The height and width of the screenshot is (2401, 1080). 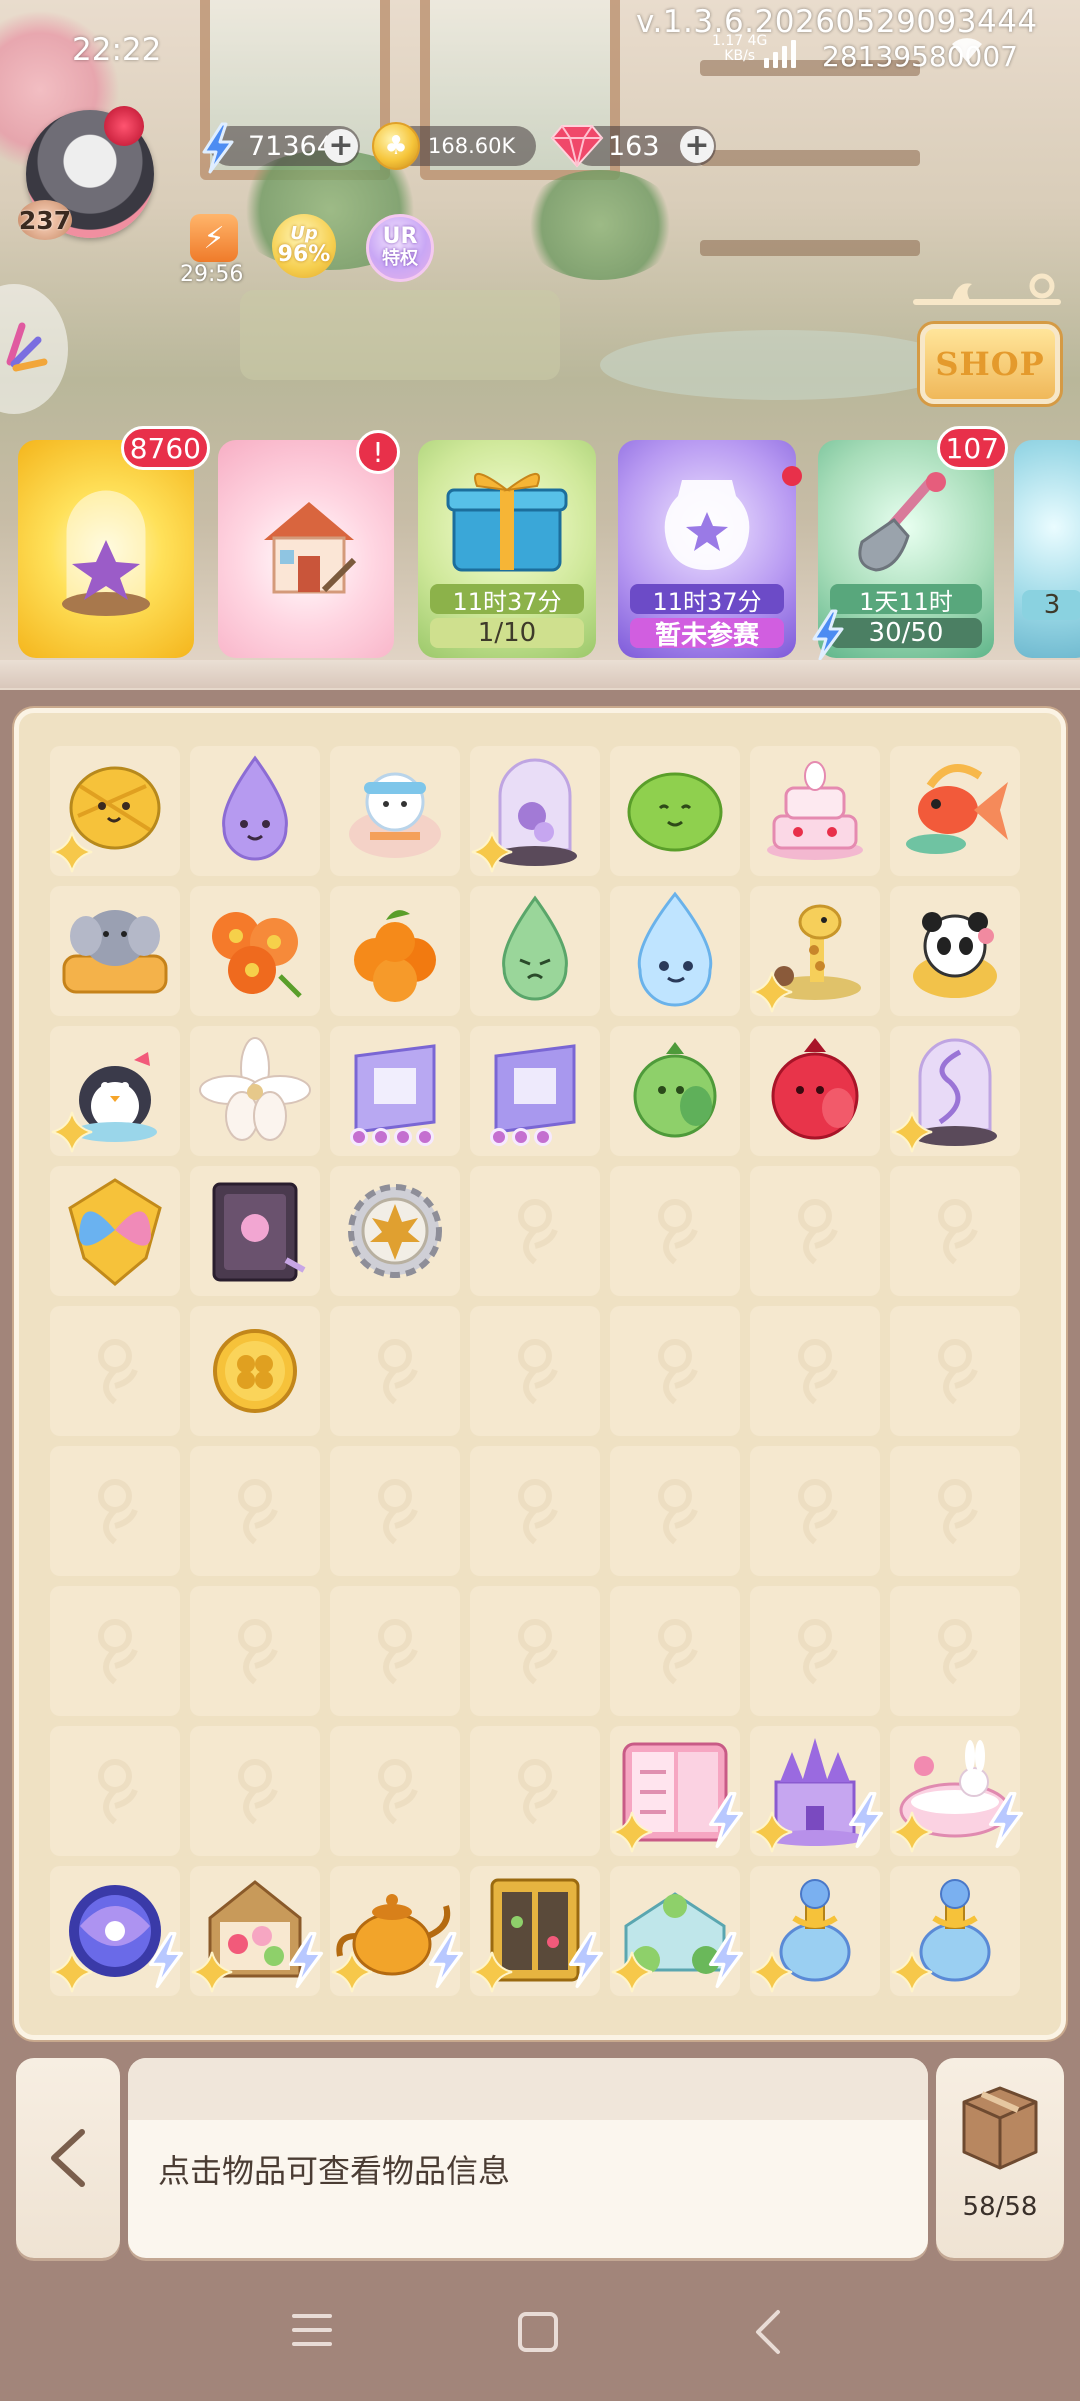 I want to click on energy-value: 71364, so click(x=291, y=146).